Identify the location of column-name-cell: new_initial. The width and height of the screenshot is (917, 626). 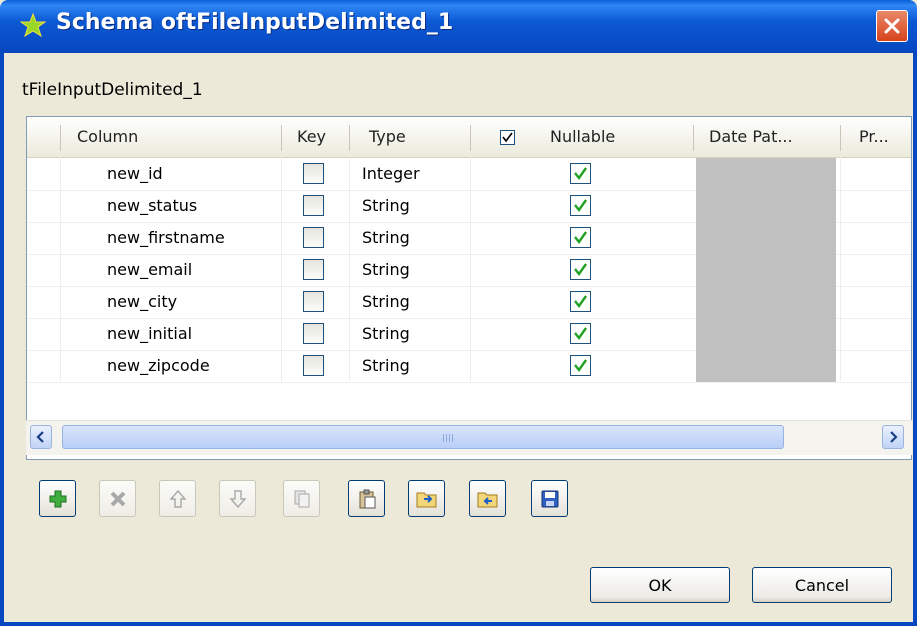
(149, 334).